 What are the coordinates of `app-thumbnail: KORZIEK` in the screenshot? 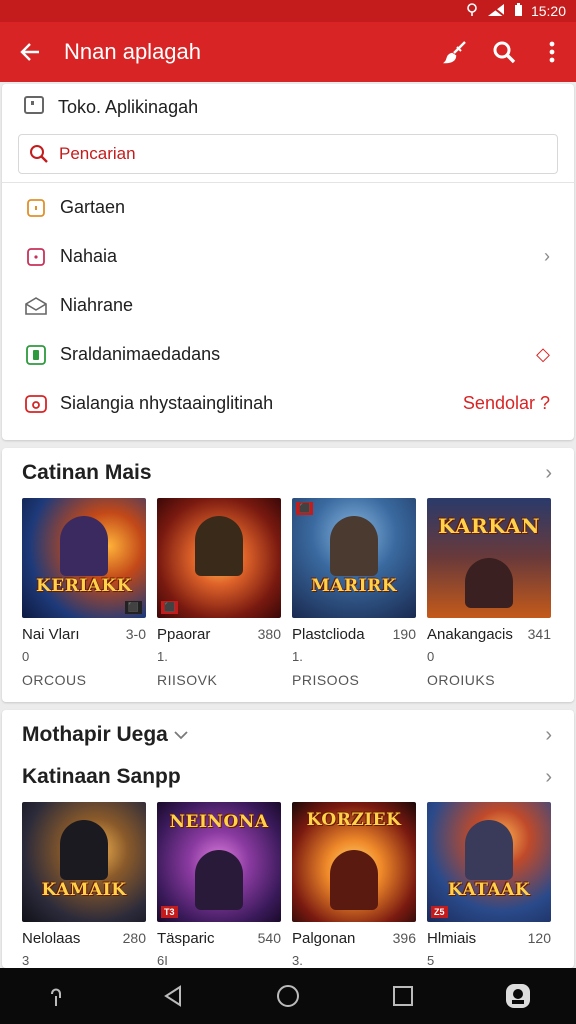 It's located at (354, 862).